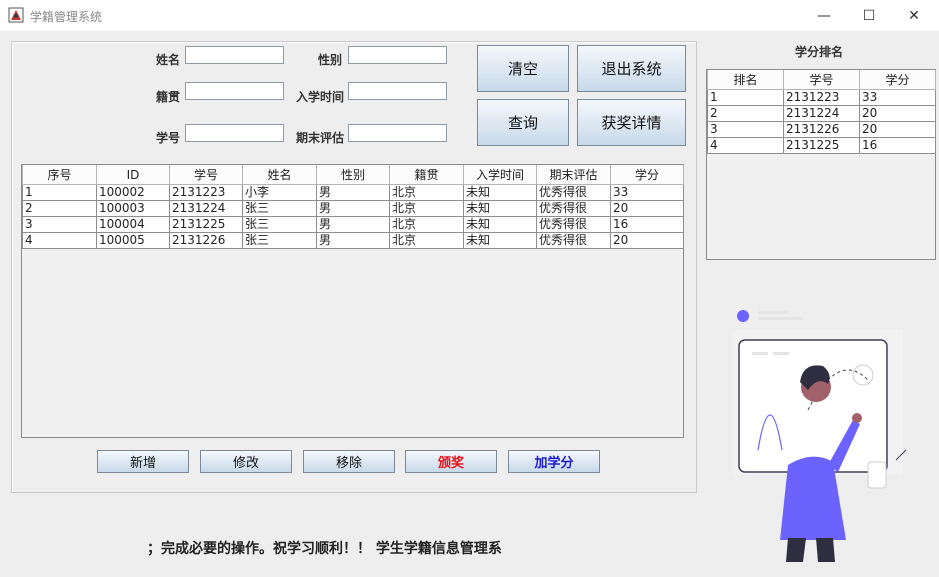 Image resolution: width=939 pixels, height=577 pixels. Describe the element at coordinates (349, 461) in the screenshot. I see `remove-button: 移除` at that location.